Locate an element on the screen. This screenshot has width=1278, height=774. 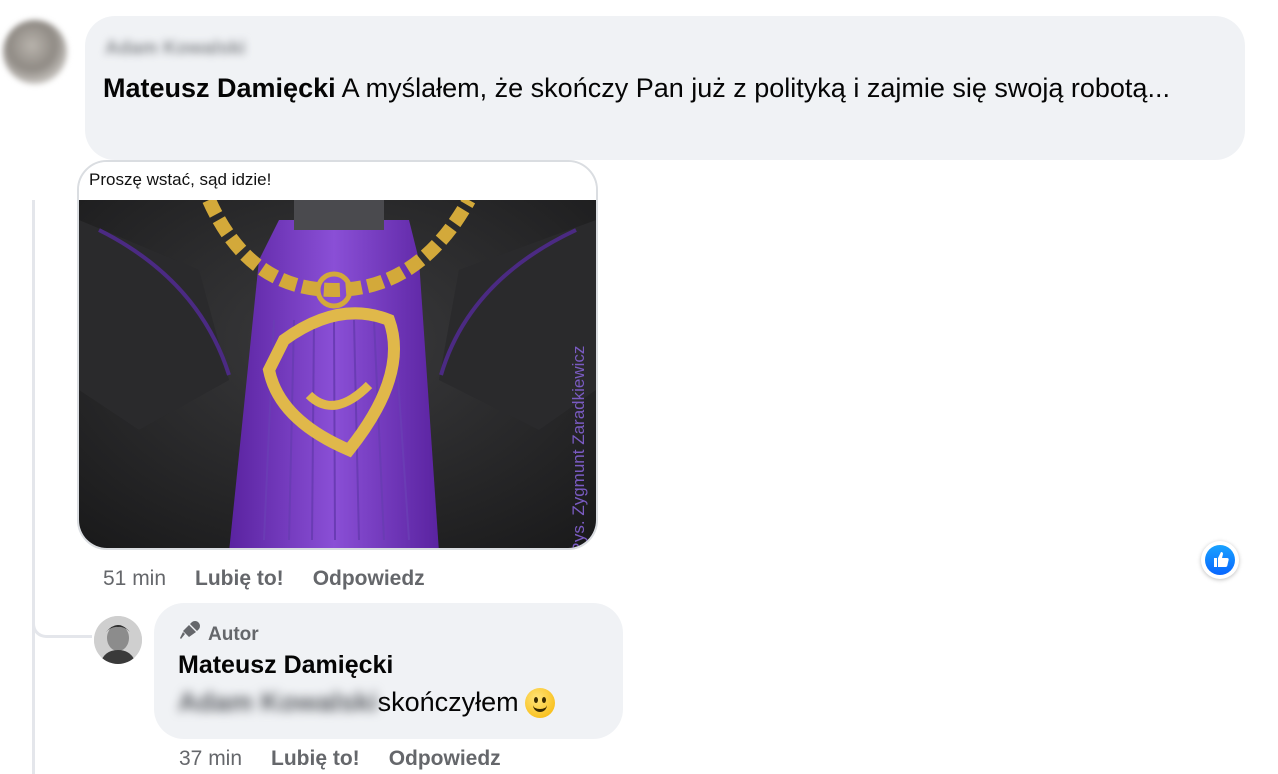
comment-author-name: Adam Kowalski is located at coordinates (175, 49).